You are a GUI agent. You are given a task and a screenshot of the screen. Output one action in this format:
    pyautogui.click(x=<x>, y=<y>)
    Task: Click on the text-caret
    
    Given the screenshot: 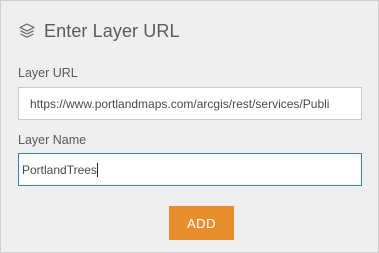 What is the action you would take?
    pyautogui.click(x=97, y=169)
    